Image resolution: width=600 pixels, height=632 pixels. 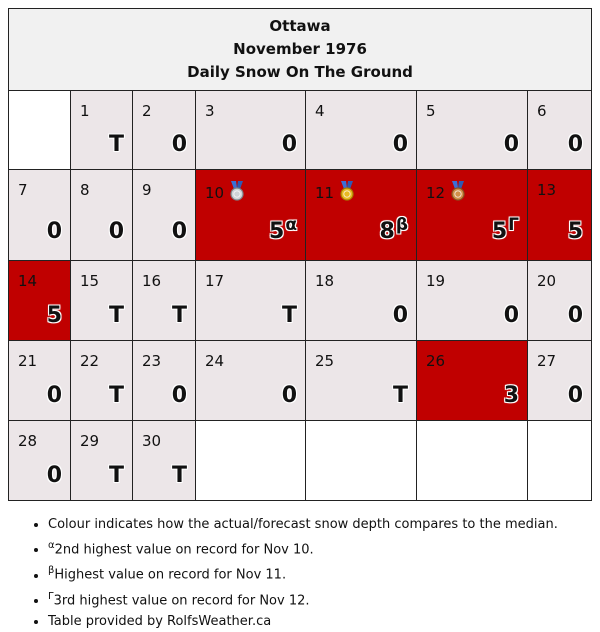 I want to click on week-row: 7 0 8 0 9 0 10 5α 11 8β 12 5Γ 13 5, so click(x=300, y=215).